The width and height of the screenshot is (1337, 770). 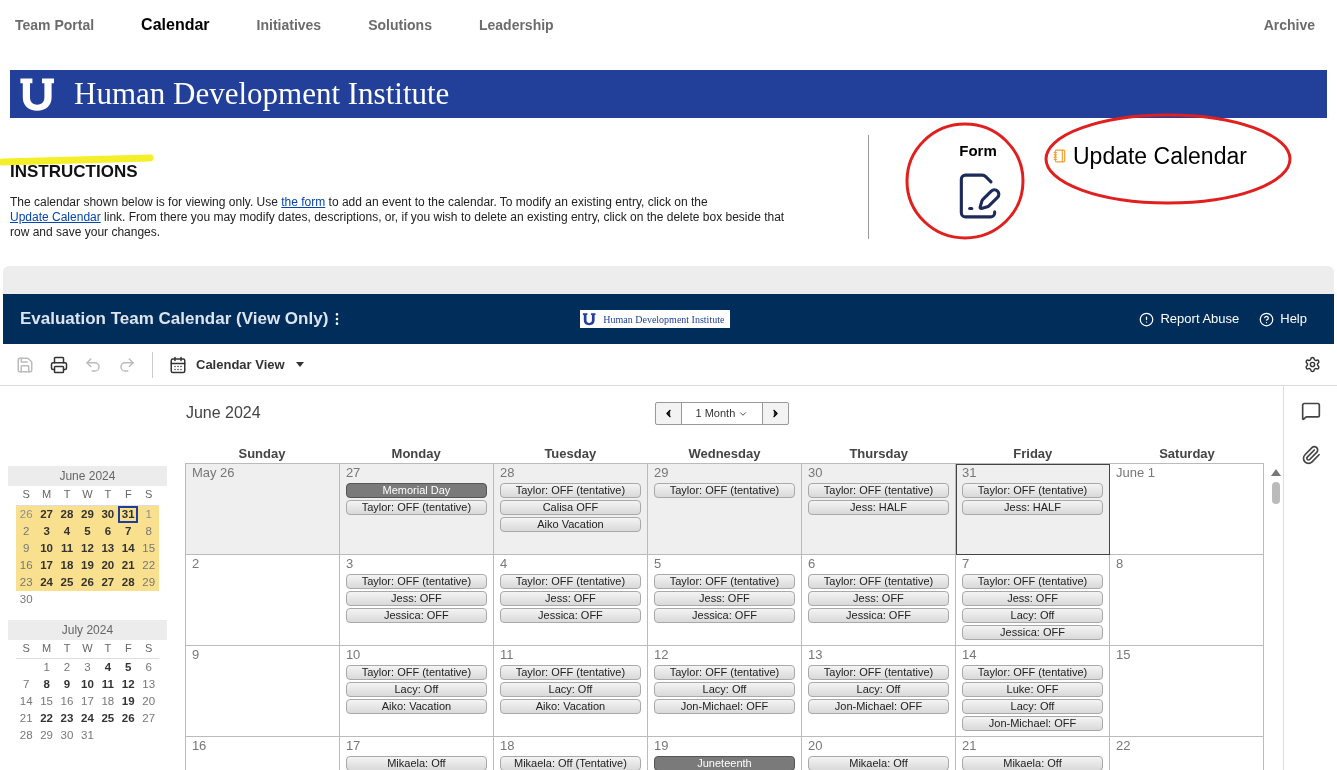 What do you see at coordinates (303, 202) in the screenshot?
I see `text-link: the form` at bounding box center [303, 202].